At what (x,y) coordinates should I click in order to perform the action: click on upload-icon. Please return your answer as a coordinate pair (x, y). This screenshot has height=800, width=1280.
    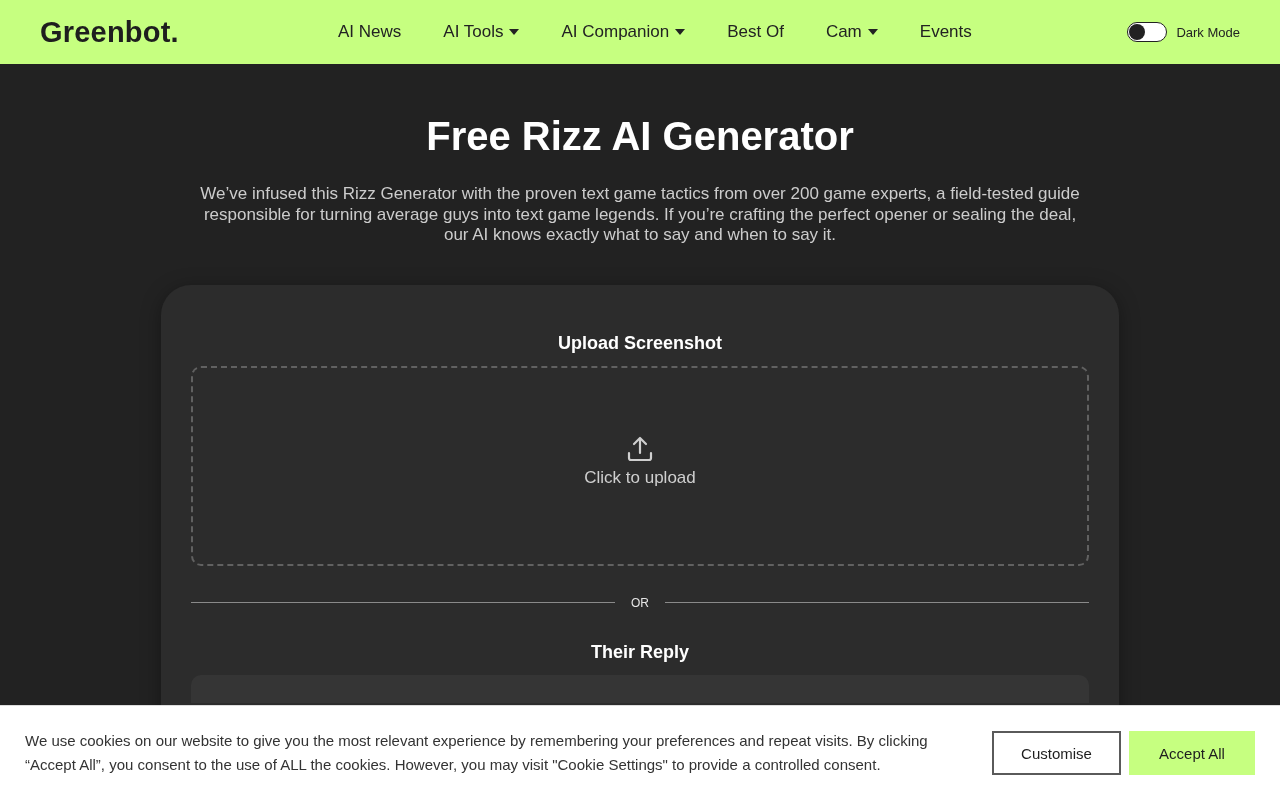
    Looking at the image, I should click on (640, 448).